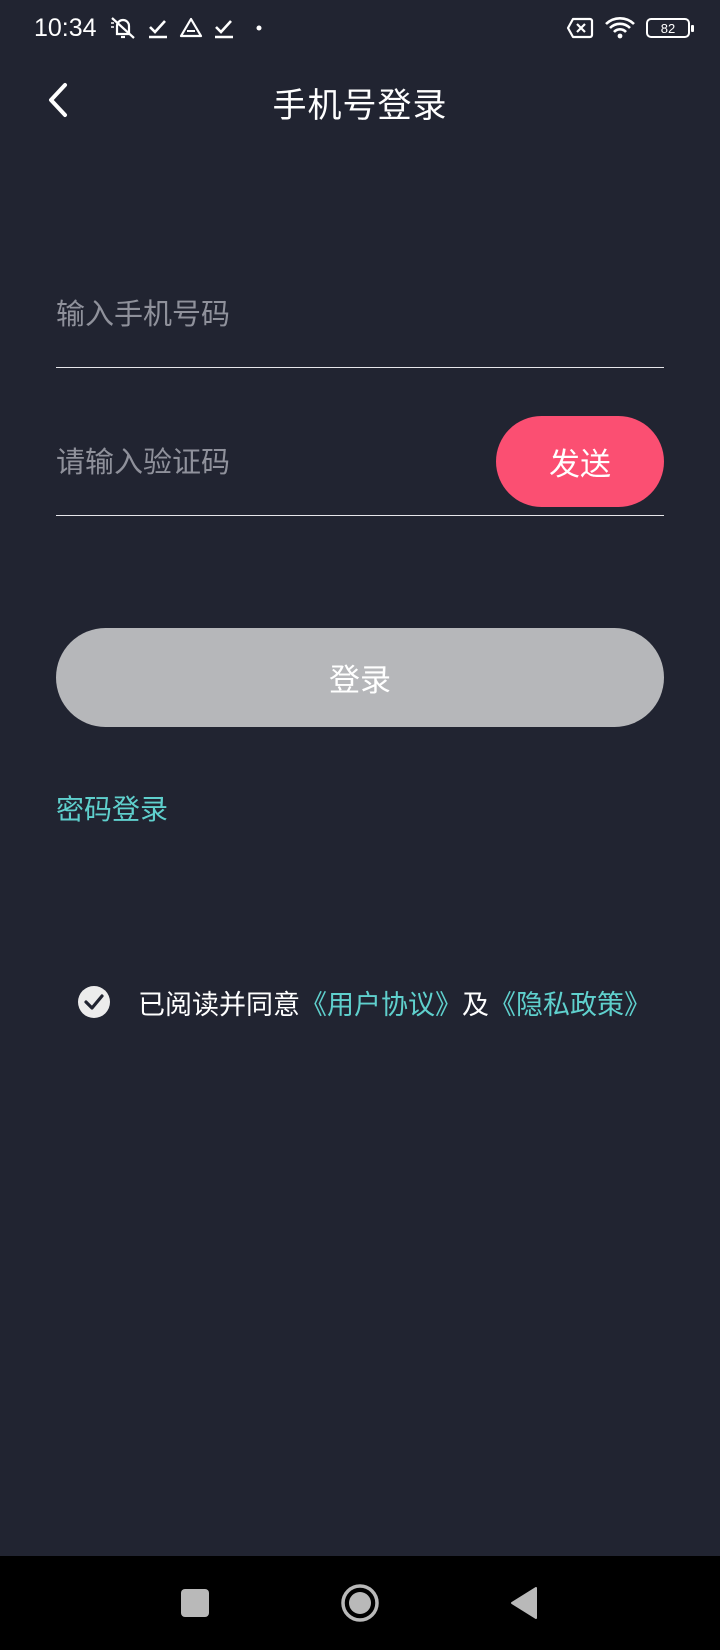  I want to click on recent-apps-icon, so click(195, 1603).